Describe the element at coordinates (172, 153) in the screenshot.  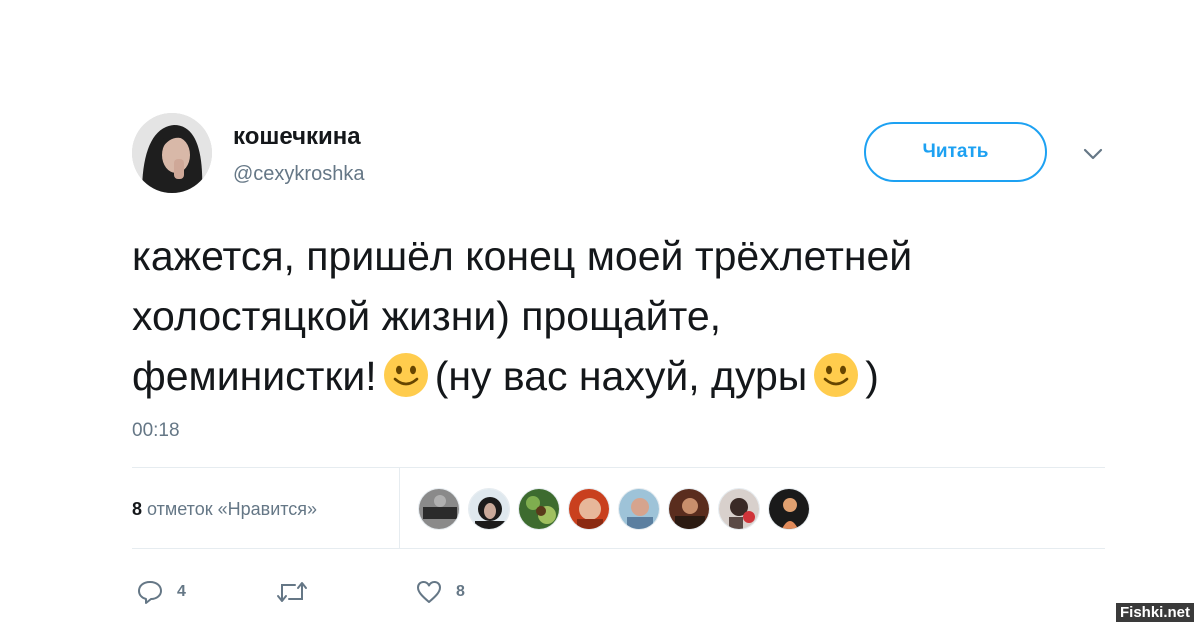
I see `avatar` at that location.